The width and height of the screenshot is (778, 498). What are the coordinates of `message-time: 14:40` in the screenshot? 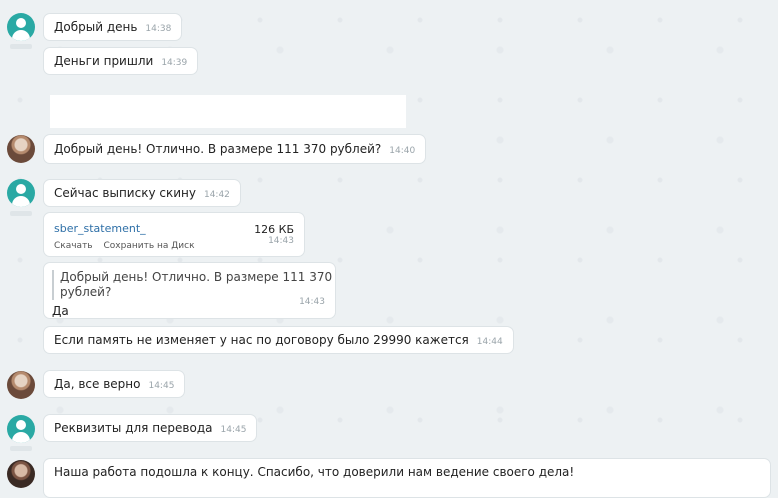 It's located at (402, 151).